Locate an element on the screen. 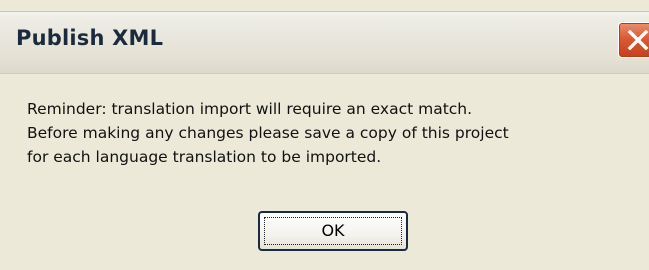 The image size is (649, 270). ok-button: OK is located at coordinates (333, 231).